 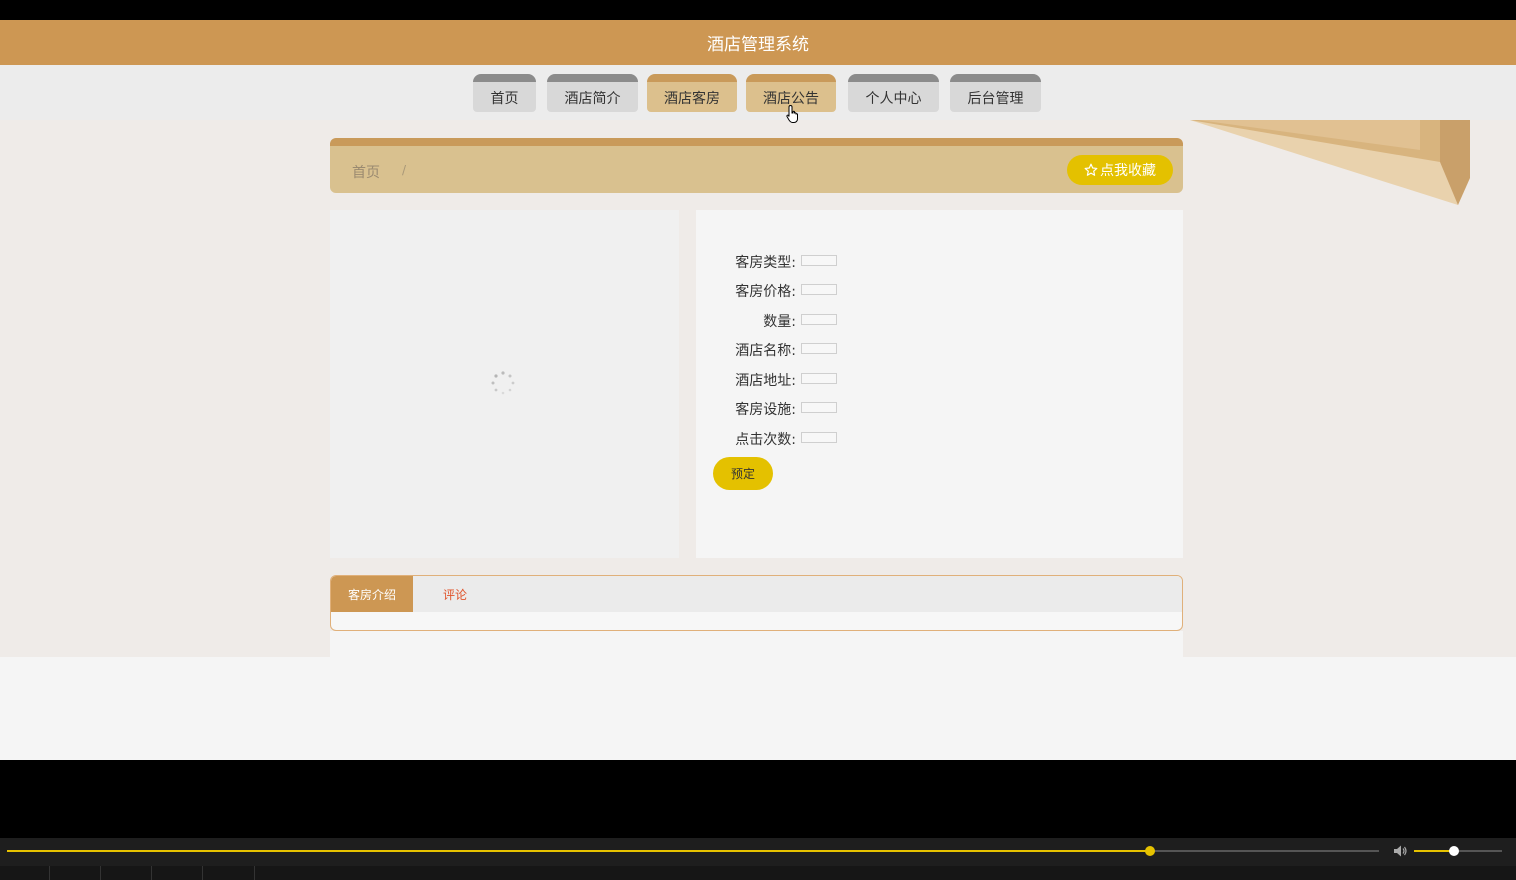 I want to click on star-outline-icon, so click(x=1091, y=169).